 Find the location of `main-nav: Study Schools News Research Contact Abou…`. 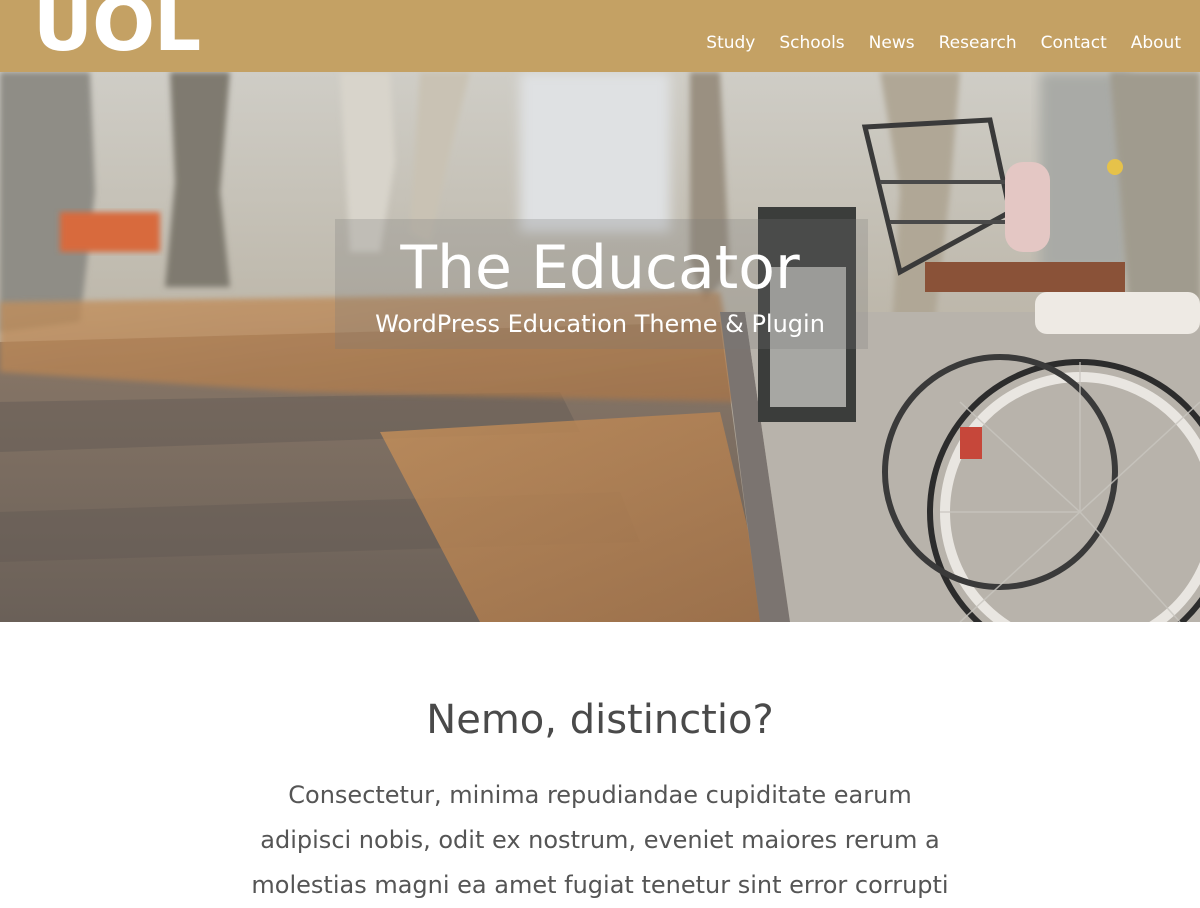

main-nav: Study Schools News Research Contact Abou… is located at coordinates (943, 43).